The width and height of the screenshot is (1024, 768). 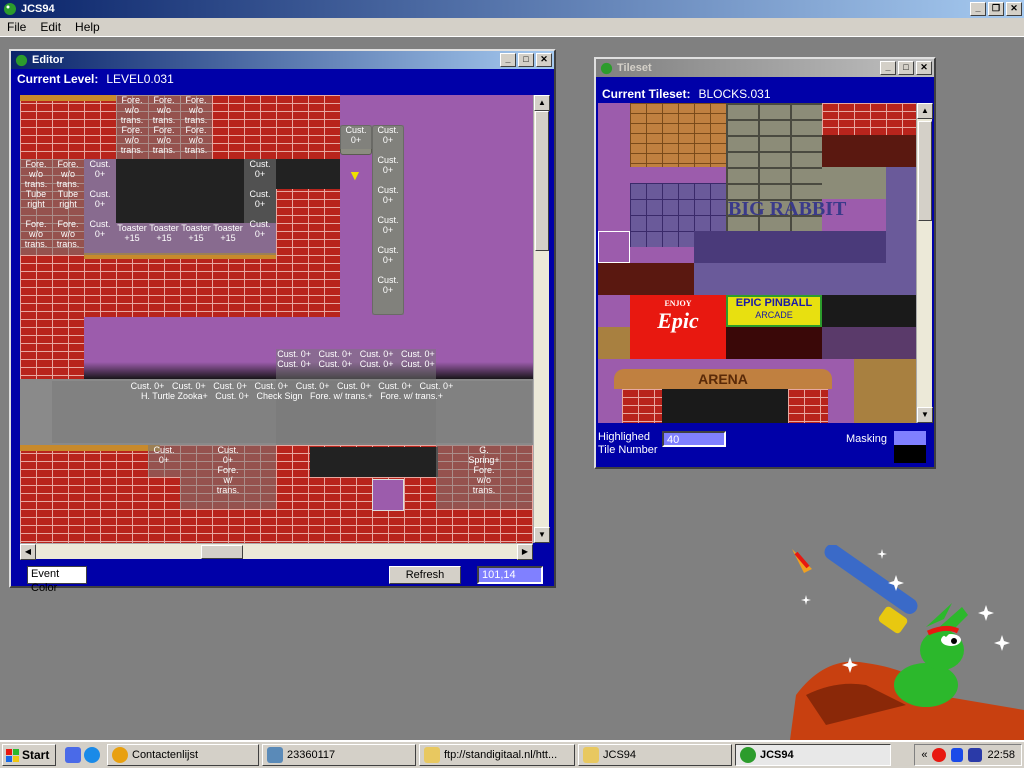 I want to click on level-label: Current Level:, so click(x=58, y=79).